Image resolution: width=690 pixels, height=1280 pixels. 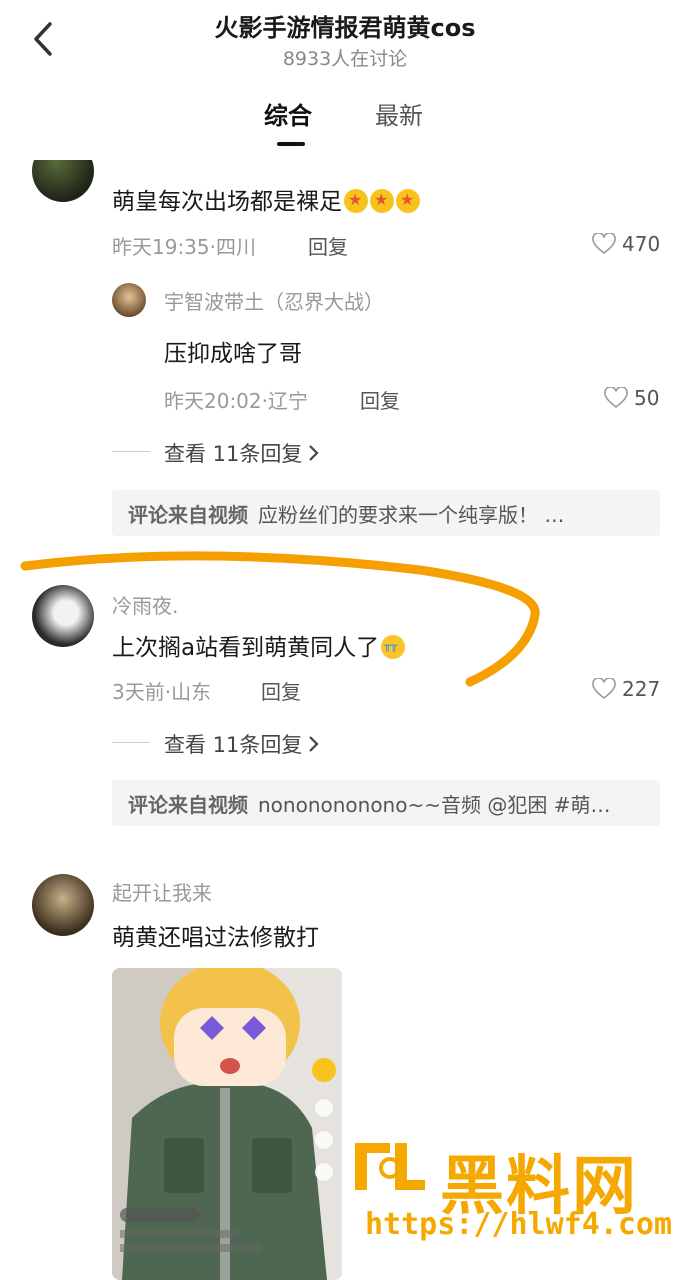 What do you see at coordinates (647, 398) in the screenshot?
I see `like-count: 50` at bounding box center [647, 398].